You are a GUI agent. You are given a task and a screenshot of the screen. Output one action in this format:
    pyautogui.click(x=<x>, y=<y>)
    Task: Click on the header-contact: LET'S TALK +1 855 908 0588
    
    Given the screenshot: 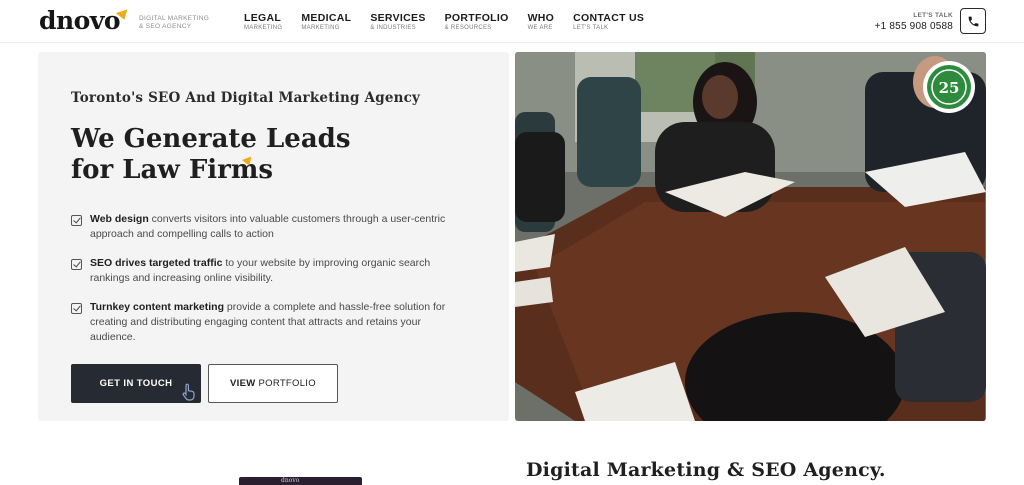 What is the action you would take?
    pyautogui.click(x=914, y=22)
    